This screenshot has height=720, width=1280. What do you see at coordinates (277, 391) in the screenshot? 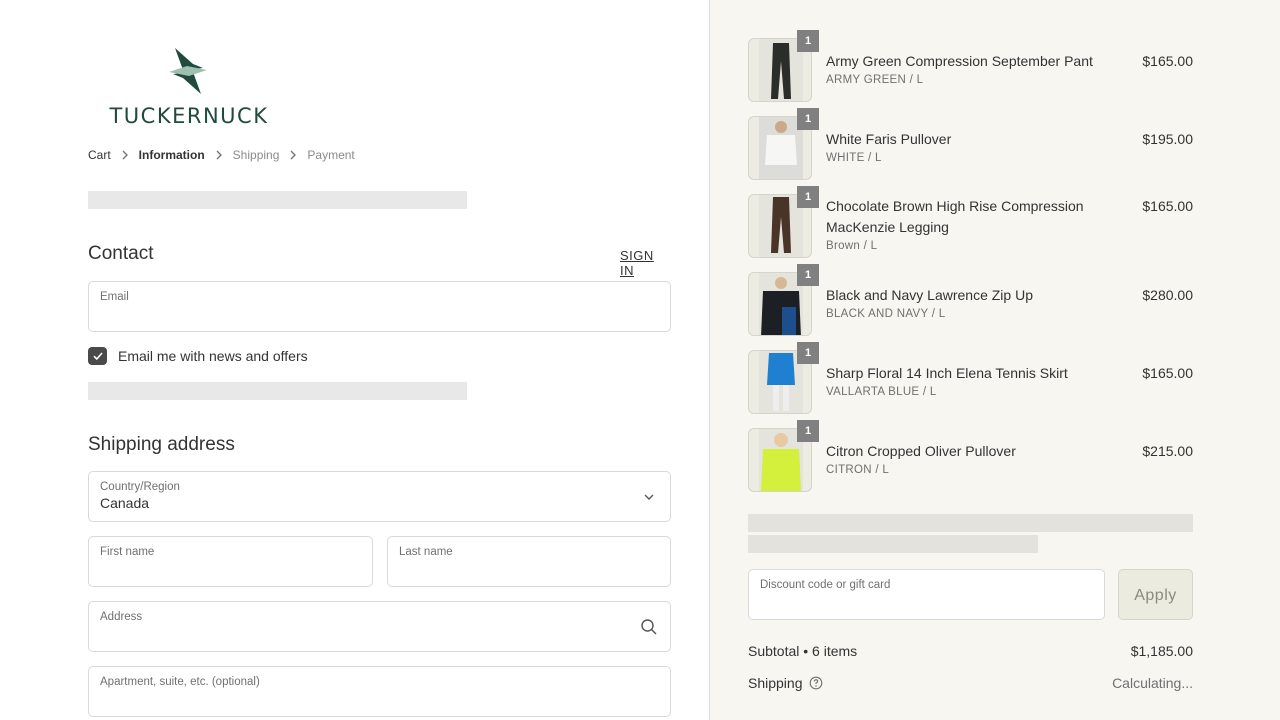
I see `marketing-placeholder` at bounding box center [277, 391].